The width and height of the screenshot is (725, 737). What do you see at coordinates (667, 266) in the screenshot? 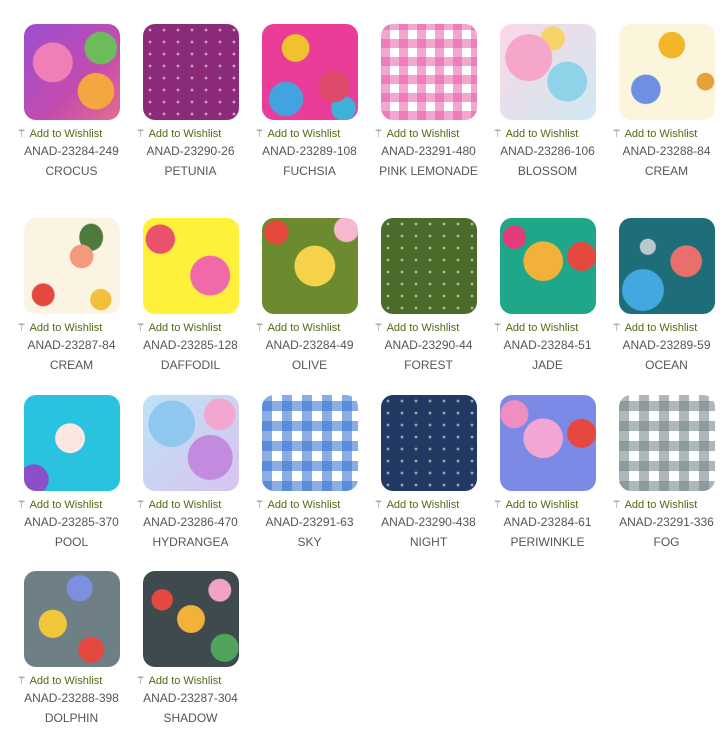
I see `swatch-image-ocean` at bounding box center [667, 266].